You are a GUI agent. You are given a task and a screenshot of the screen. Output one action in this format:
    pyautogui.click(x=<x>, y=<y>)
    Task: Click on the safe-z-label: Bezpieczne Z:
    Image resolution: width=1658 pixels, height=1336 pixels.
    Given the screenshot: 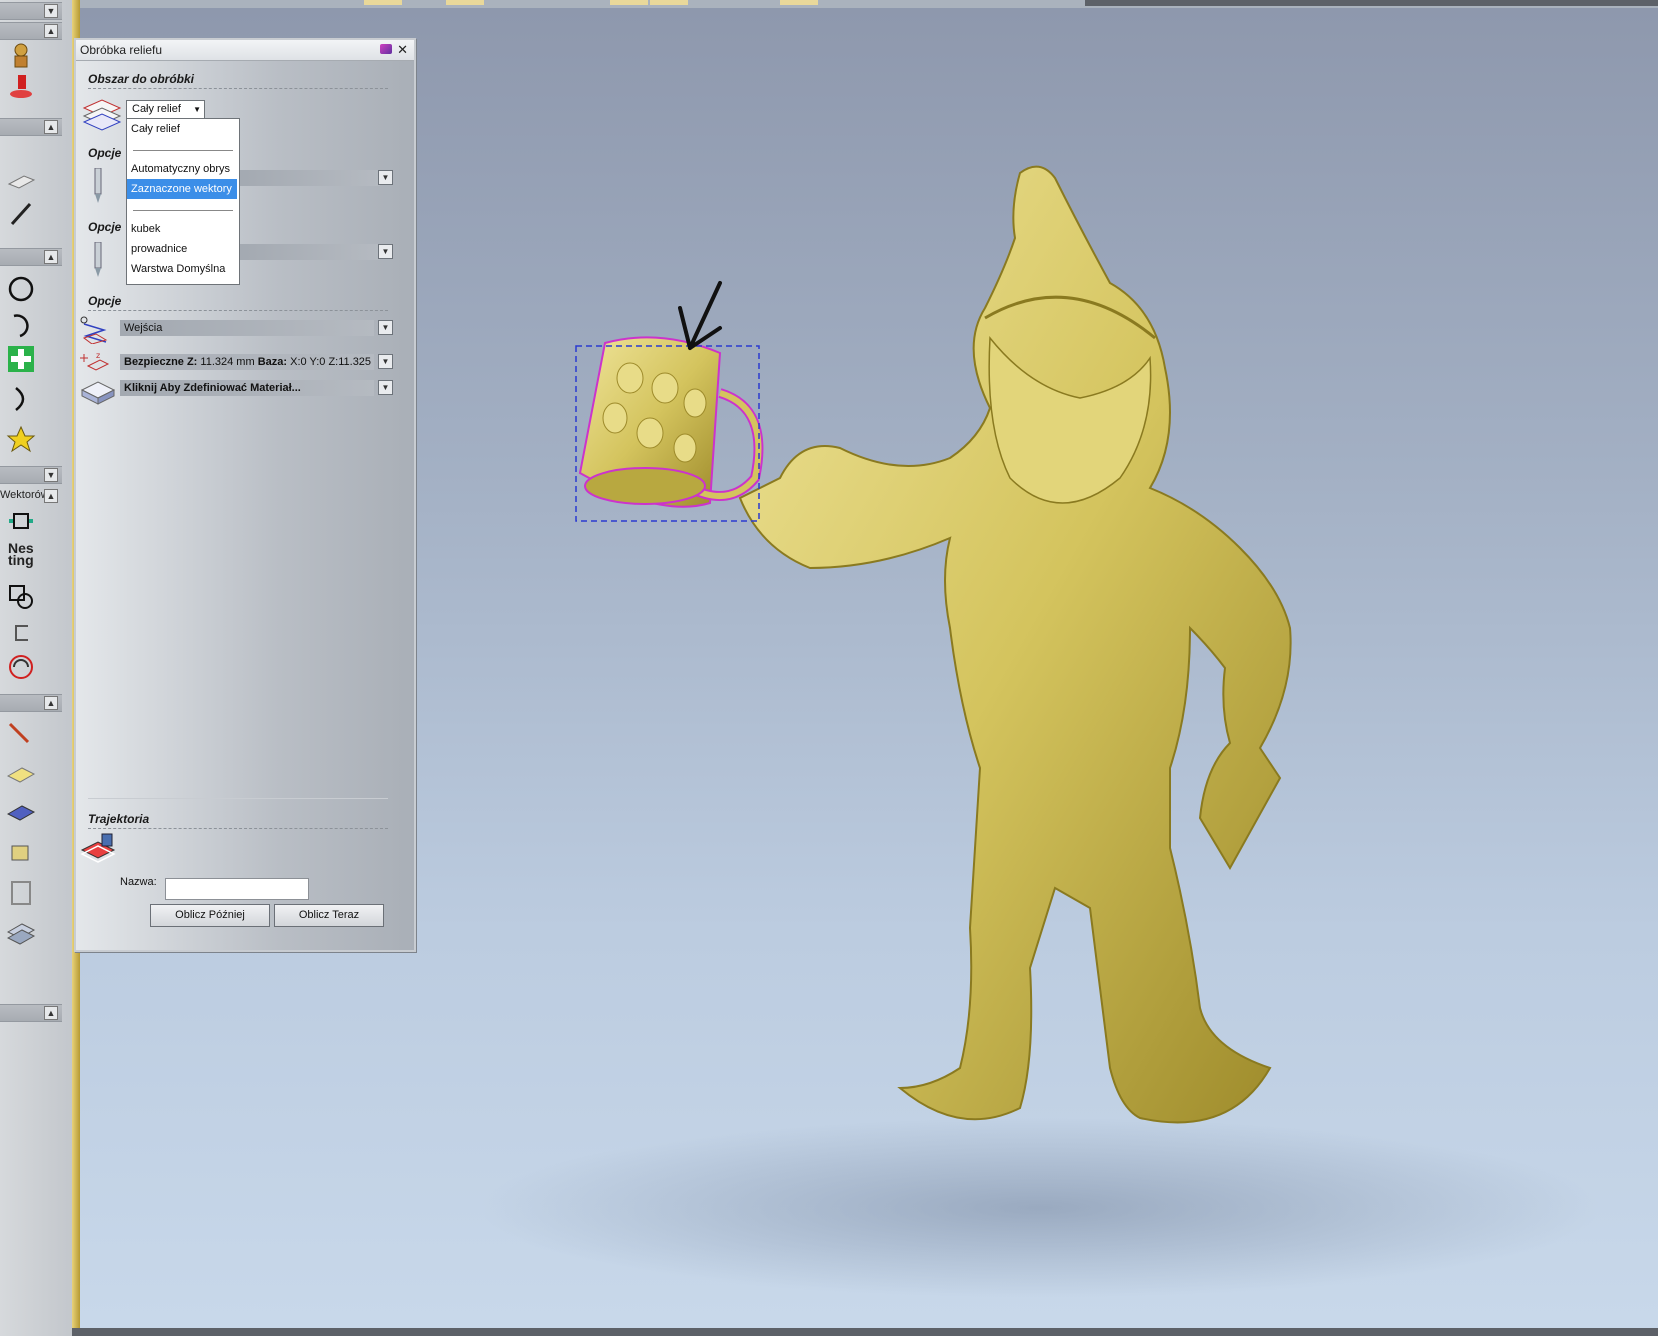 What is the action you would take?
    pyautogui.click(x=161, y=362)
    